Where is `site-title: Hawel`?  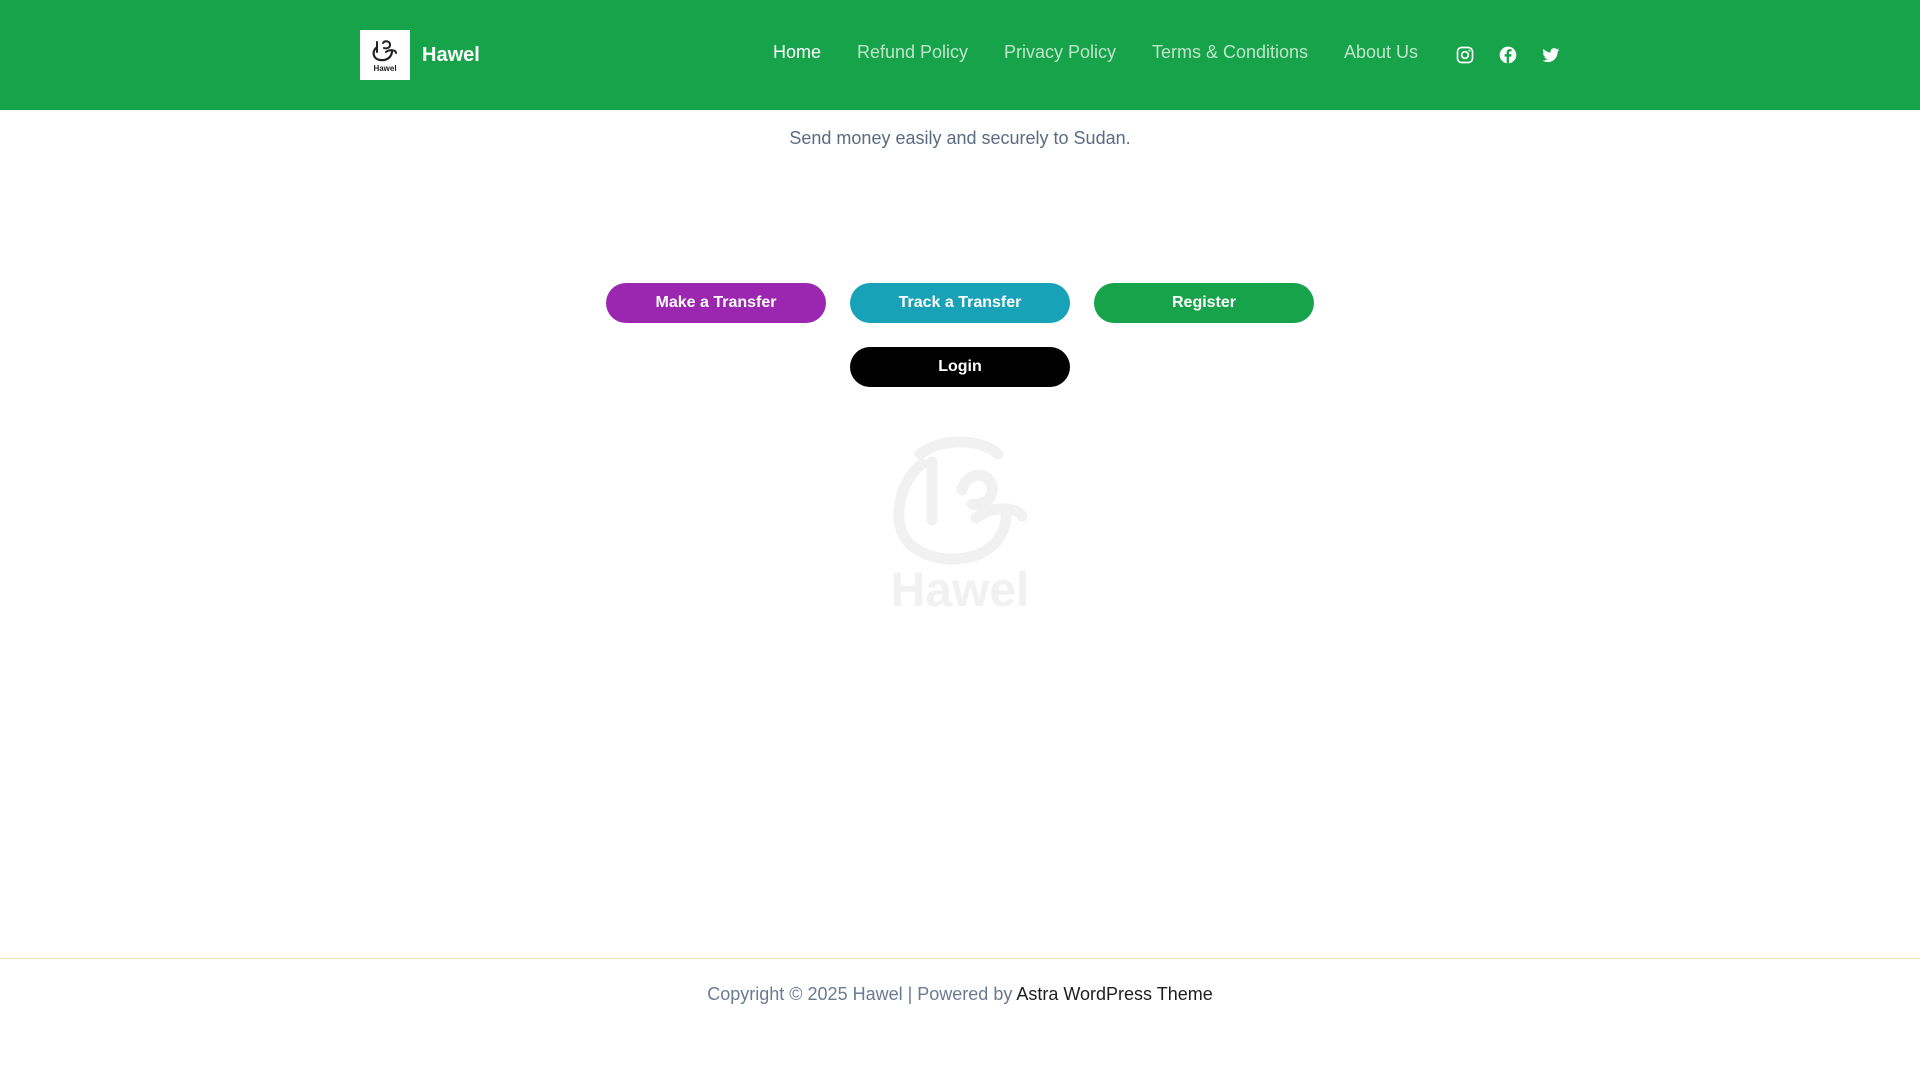 site-title: Hawel is located at coordinates (451, 55).